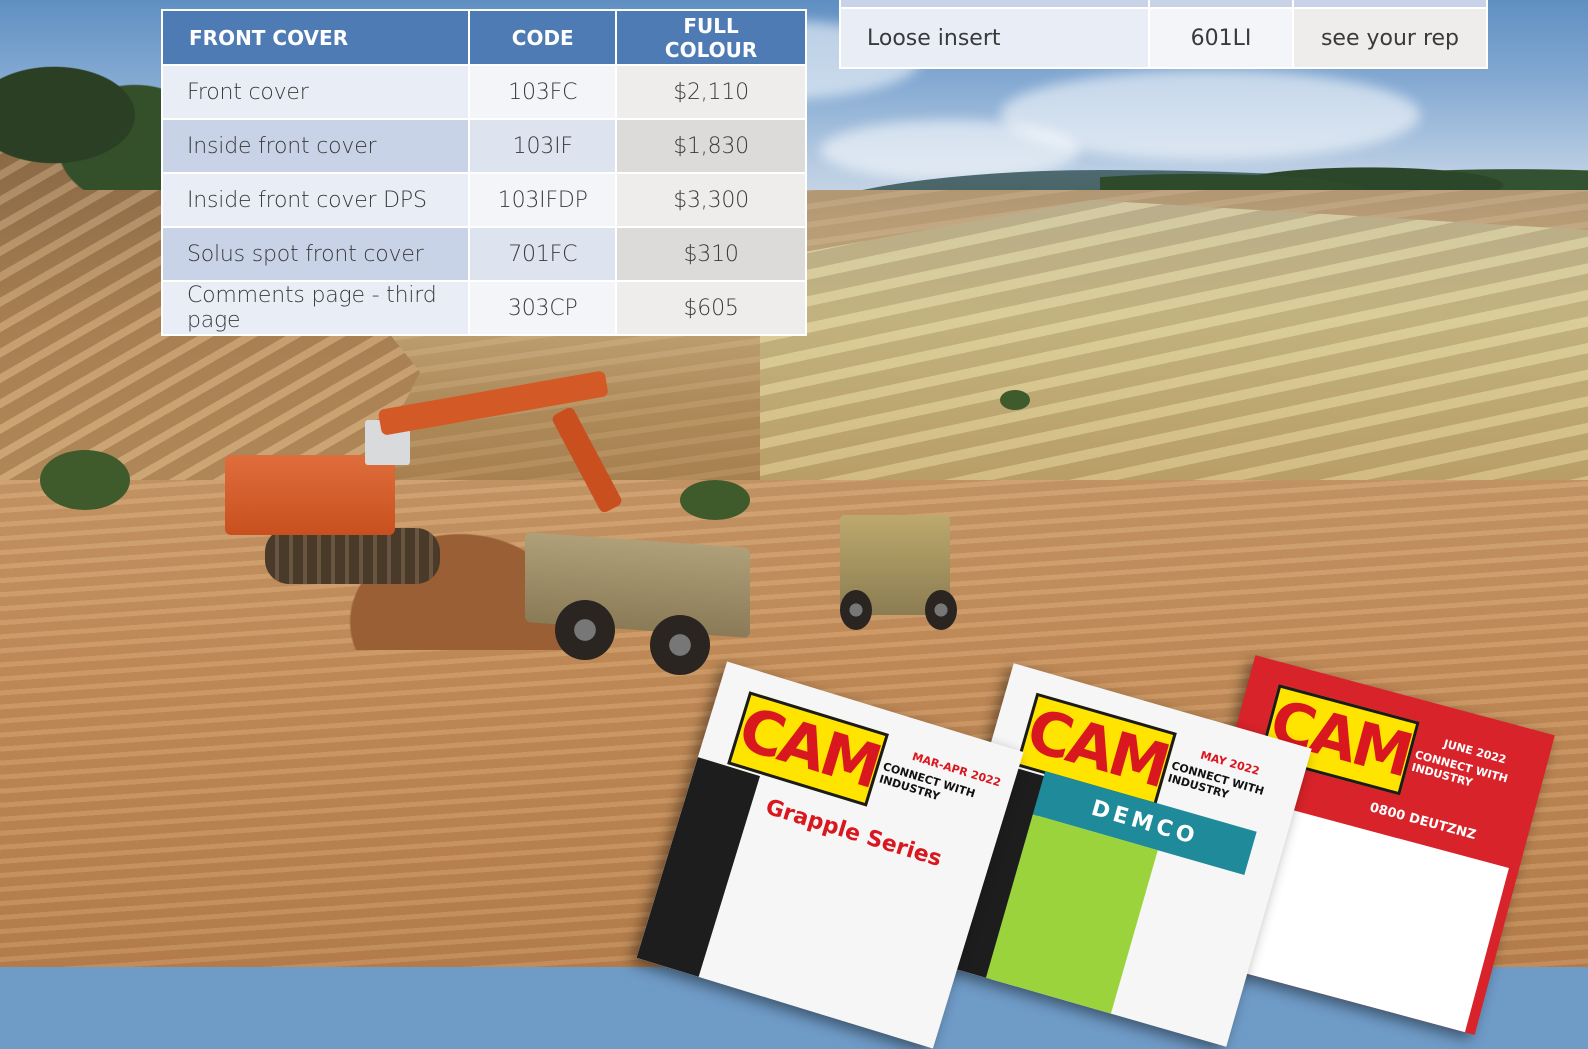  I want to click on table-row: Inside front cover DPS 103IFDP $3,300, so click(483, 200).